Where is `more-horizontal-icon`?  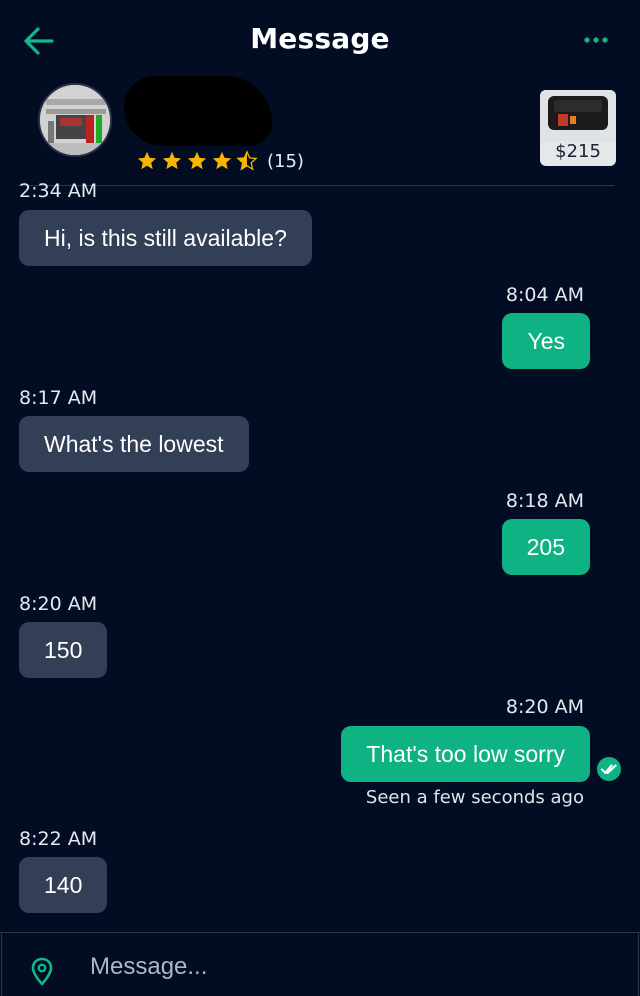
more-horizontal-icon is located at coordinates (596, 40).